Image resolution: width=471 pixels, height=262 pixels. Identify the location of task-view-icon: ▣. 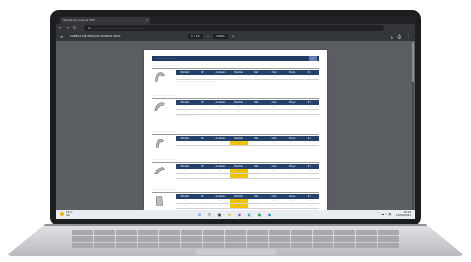
(219, 214).